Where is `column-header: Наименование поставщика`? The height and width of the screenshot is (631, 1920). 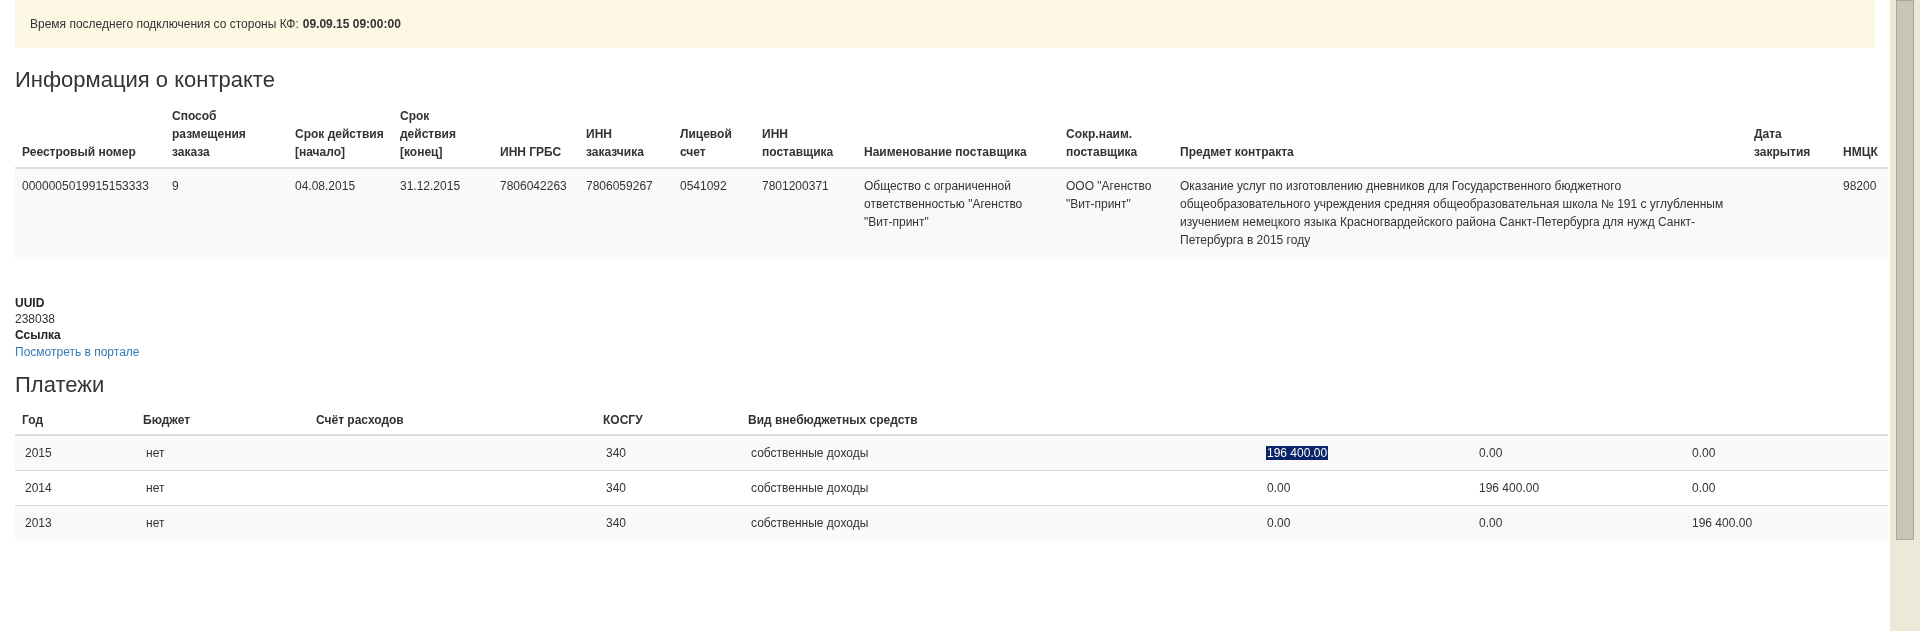 column-header: Наименование поставщика is located at coordinates (945, 152).